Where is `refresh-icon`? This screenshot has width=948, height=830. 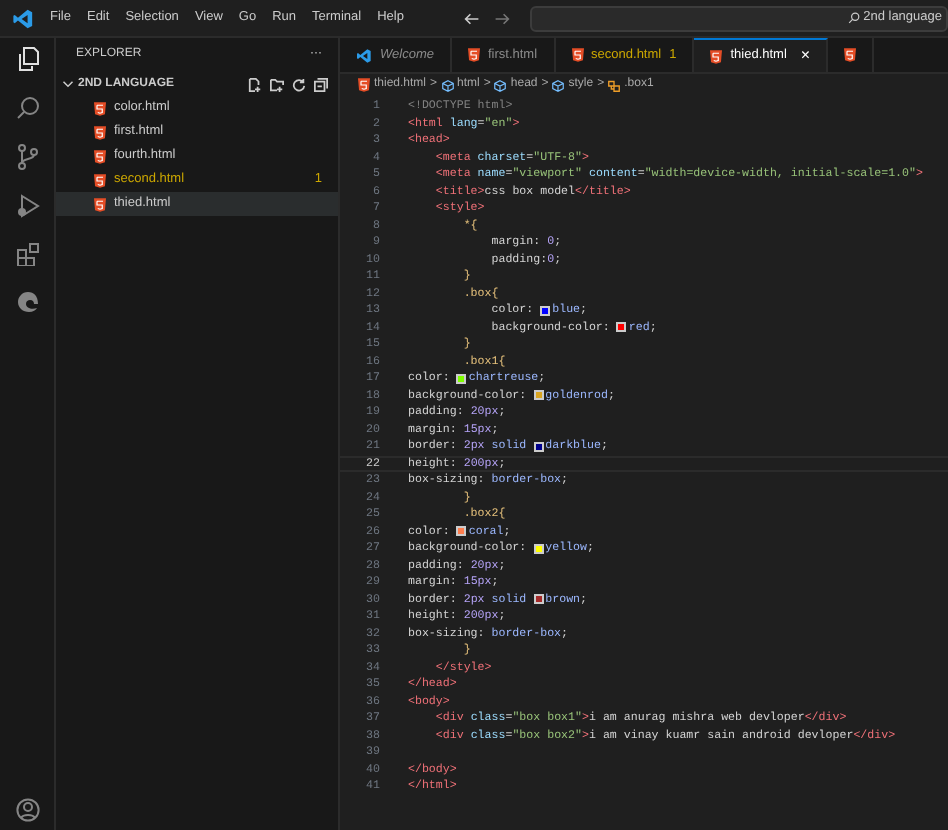
refresh-icon is located at coordinates (299, 84).